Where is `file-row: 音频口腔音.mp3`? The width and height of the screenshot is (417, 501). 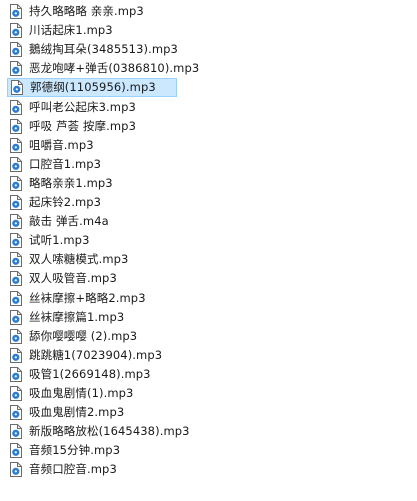
file-row: 音频口腔音.mp3 is located at coordinates (63, 469).